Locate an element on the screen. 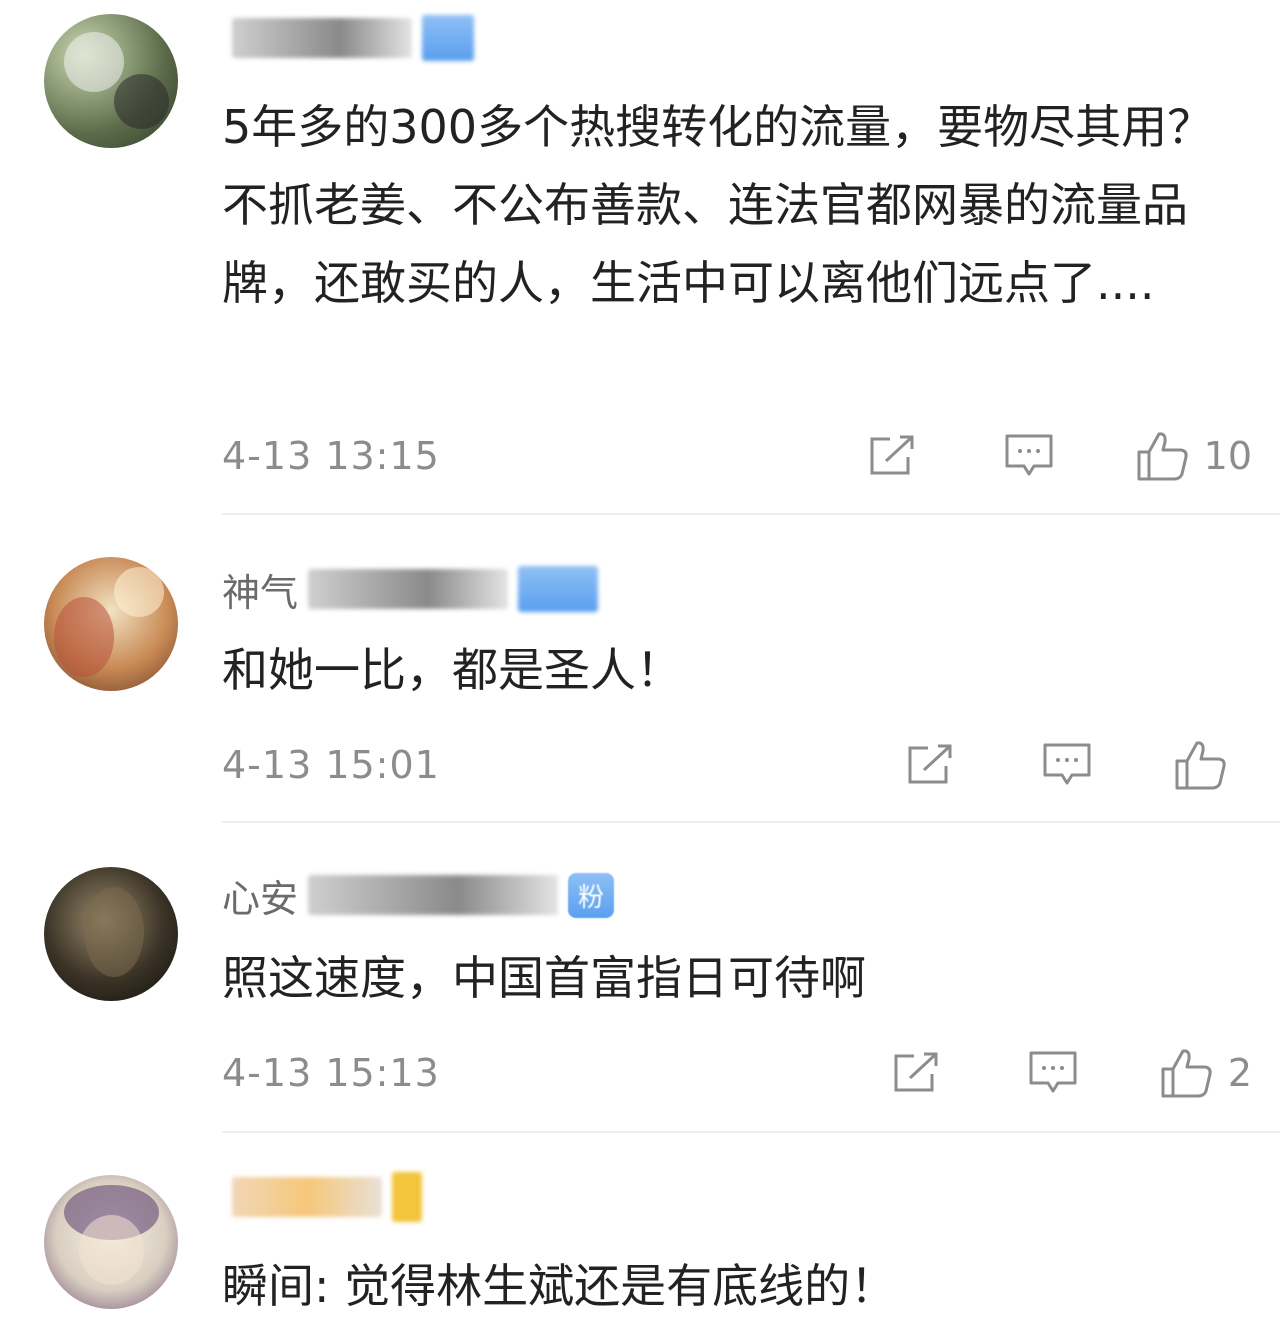 This screenshot has width=1280, height=1334. like-button is located at coordinates (1201, 765).